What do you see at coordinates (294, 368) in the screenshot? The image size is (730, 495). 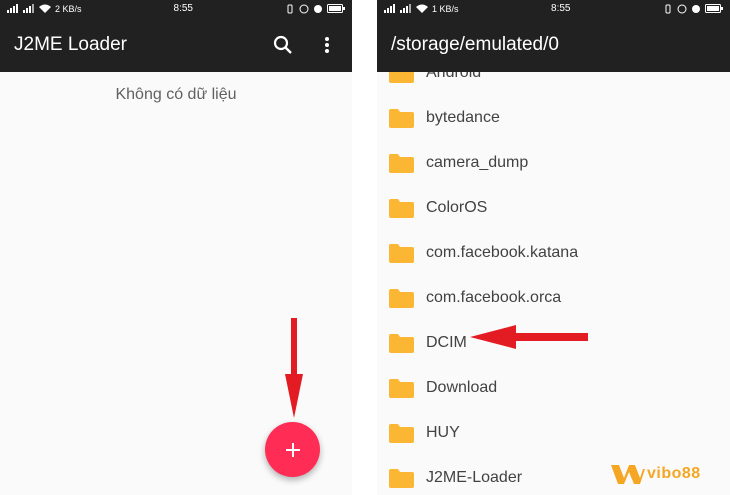 I see `arrow-down-annotation` at bounding box center [294, 368].